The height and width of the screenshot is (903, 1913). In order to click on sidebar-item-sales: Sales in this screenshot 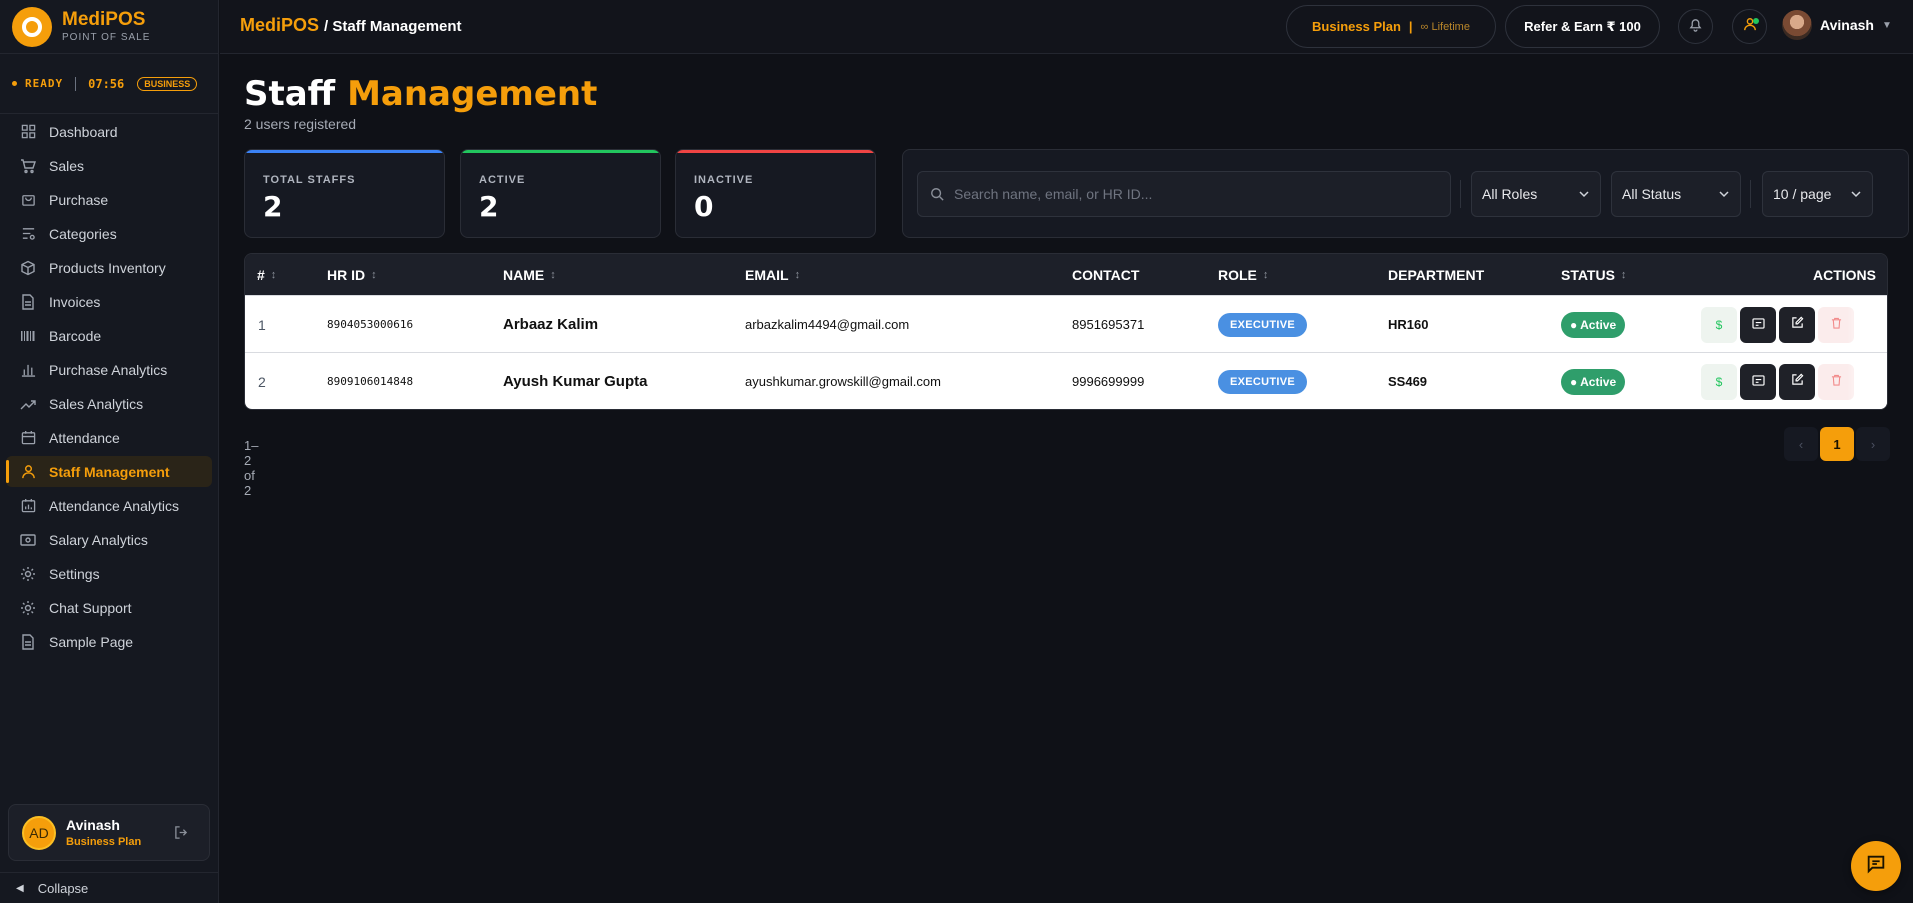, I will do `click(109, 165)`.